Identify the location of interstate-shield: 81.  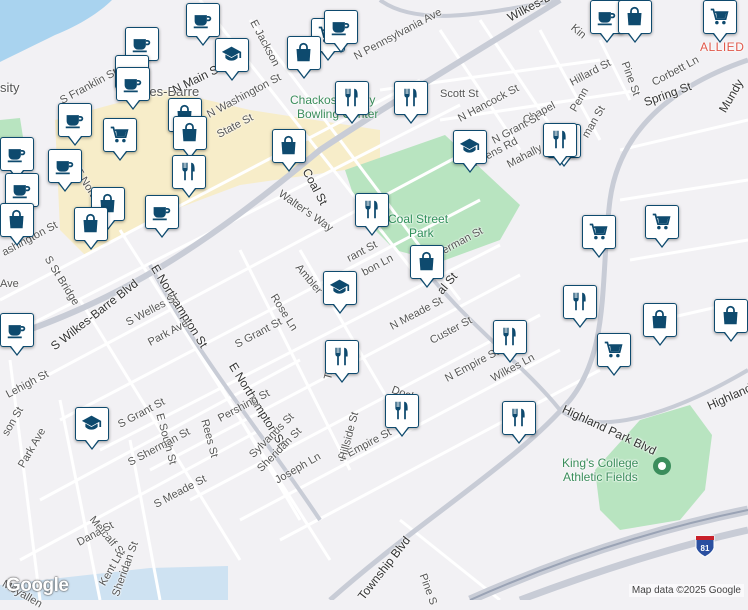
(705, 546).